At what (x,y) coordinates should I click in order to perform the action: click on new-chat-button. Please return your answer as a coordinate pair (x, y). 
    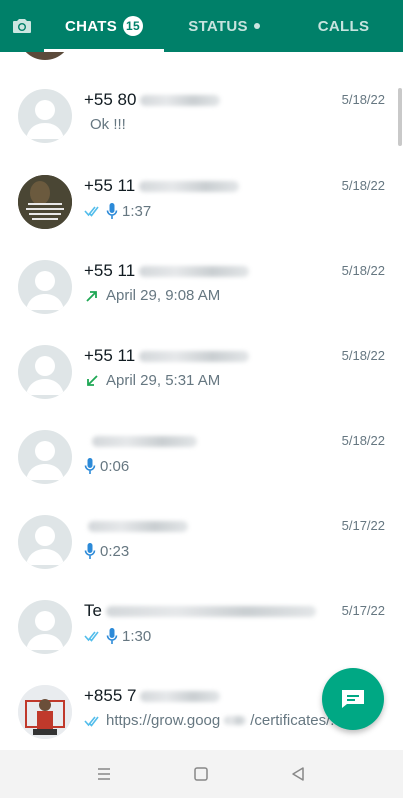
    Looking at the image, I should click on (353, 699).